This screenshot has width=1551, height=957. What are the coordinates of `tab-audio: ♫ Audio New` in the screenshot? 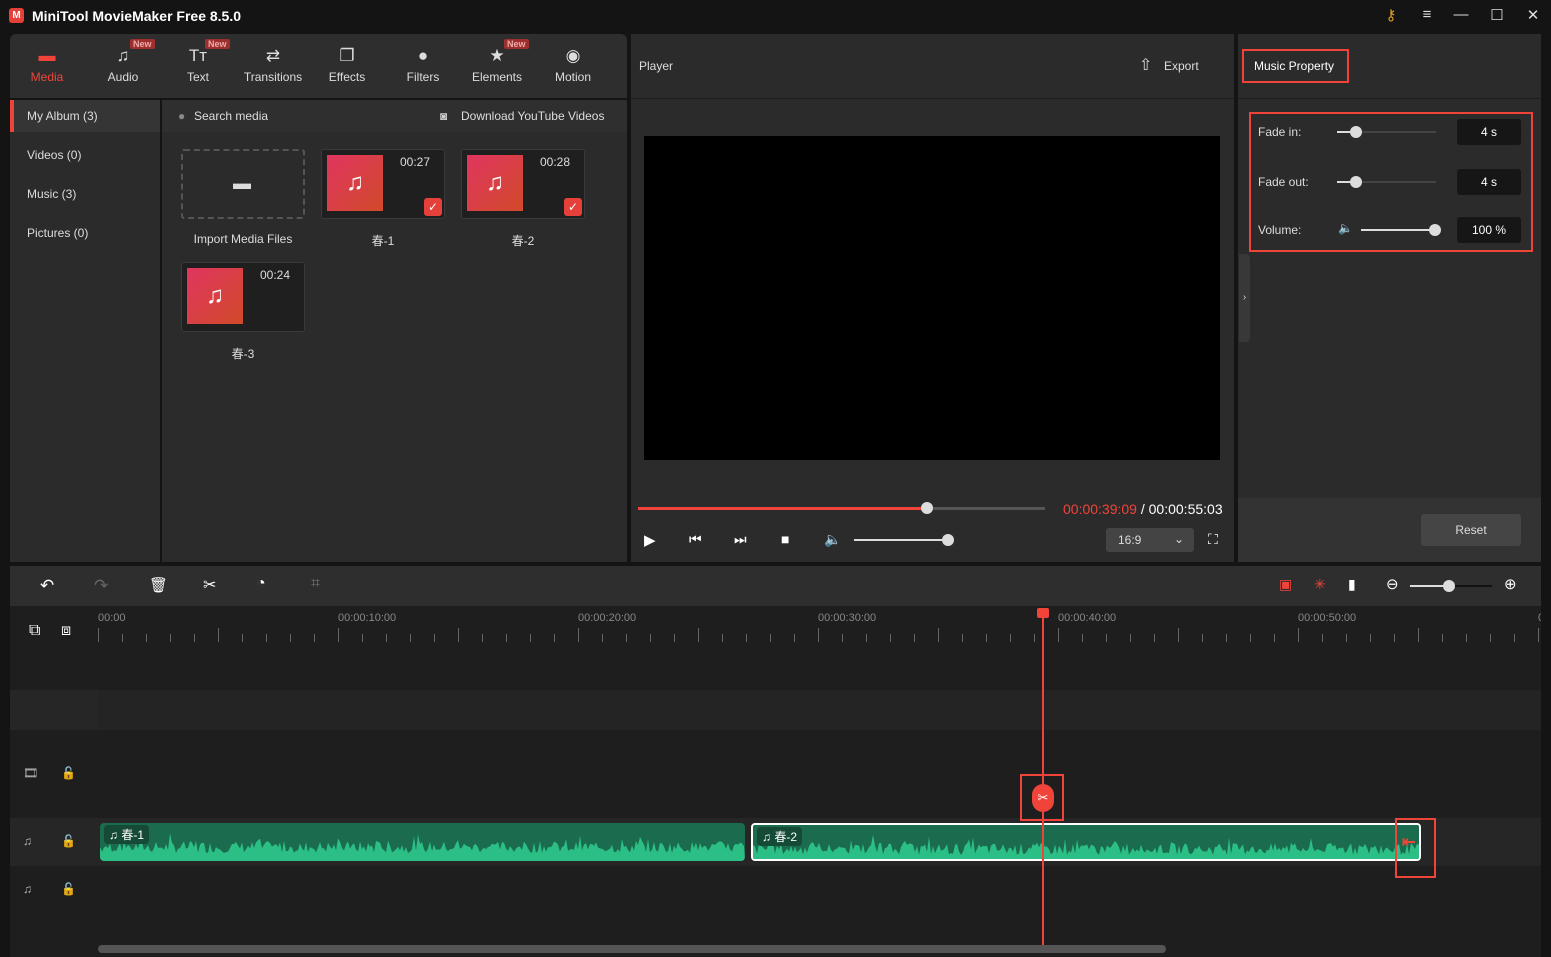 It's located at (123, 61).